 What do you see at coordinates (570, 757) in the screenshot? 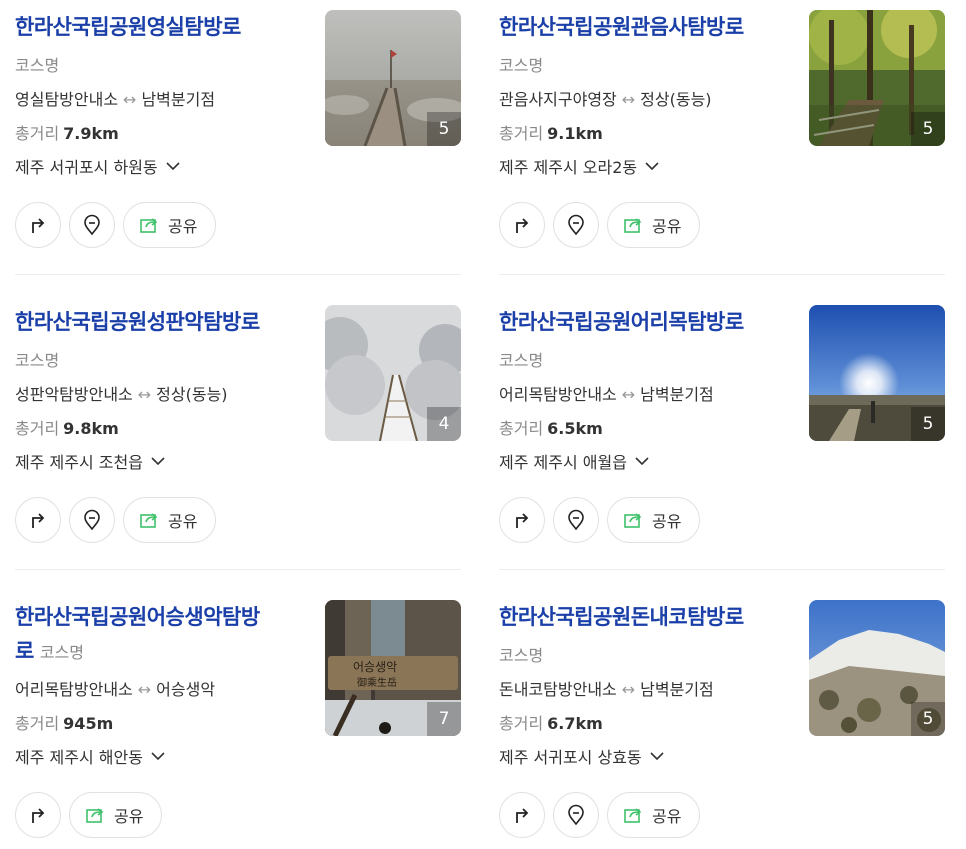
I see `address-text: 제주 서귀포시 상효동` at bounding box center [570, 757].